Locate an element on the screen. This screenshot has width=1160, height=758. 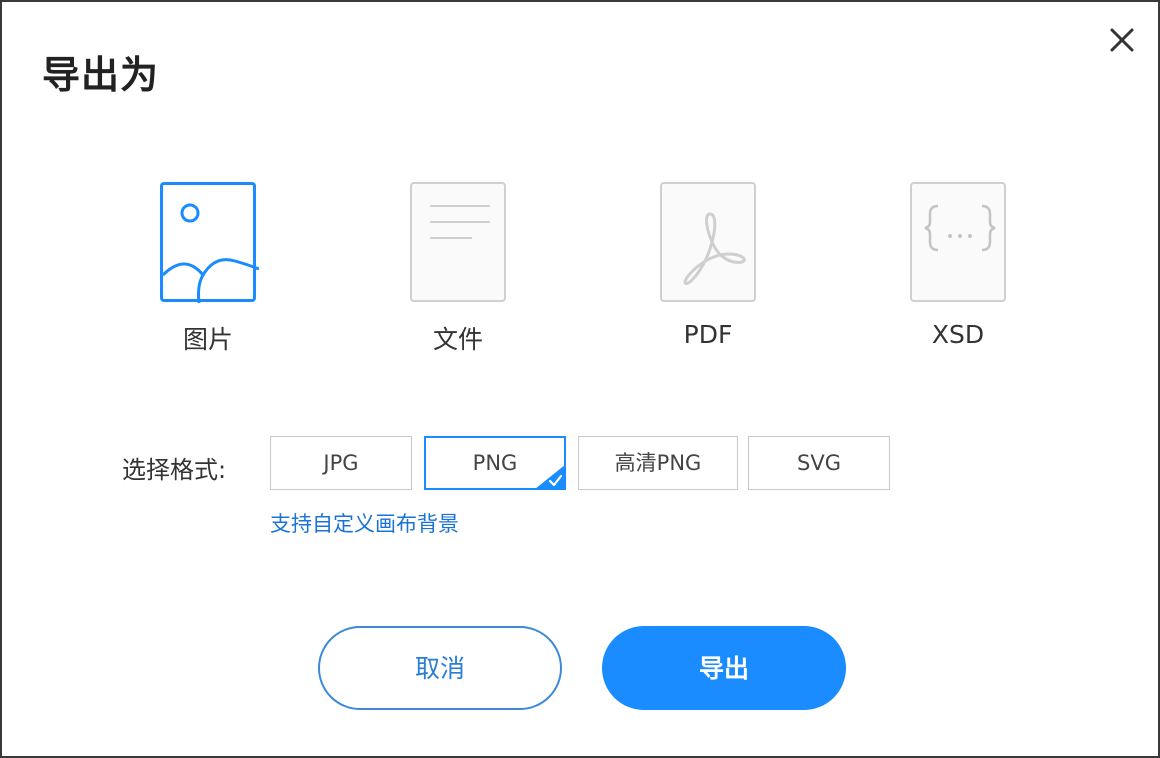
document-icon is located at coordinates (460, 222).